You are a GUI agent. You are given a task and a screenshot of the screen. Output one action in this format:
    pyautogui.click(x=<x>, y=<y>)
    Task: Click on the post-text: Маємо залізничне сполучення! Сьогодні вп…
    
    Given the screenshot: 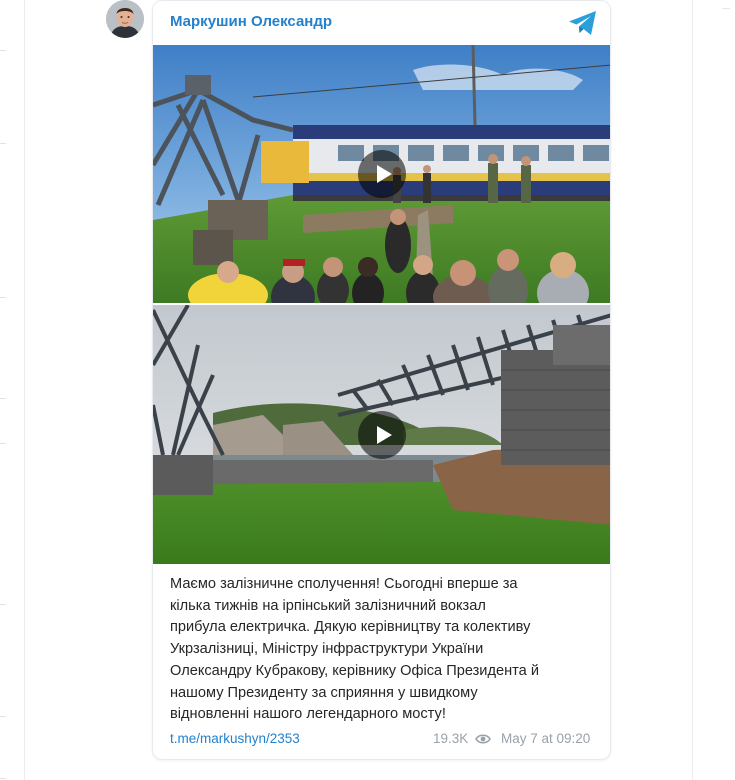 What is the action you would take?
    pyautogui.click(x=354, y=649)
    